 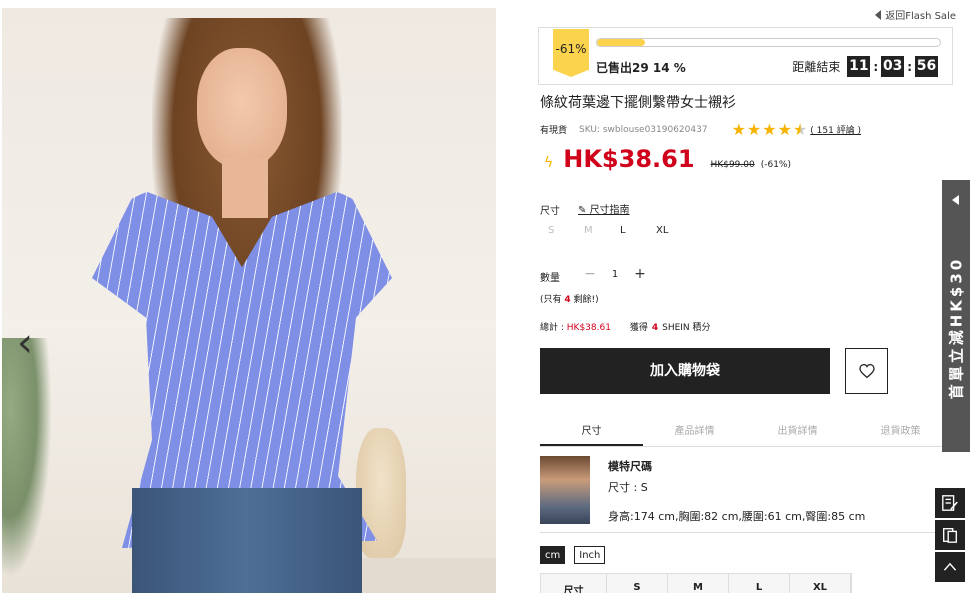 What do you see at coordinates (643, 129) in the screenshot?
I see `sku: SKU: swblouse03190620437` at bounding box center [643, 129].